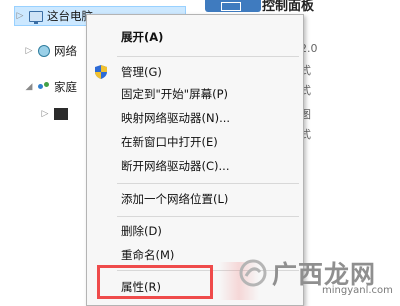 The image size is (400, 306). Describe the element at coordinates (169, 142) in the screenshot. I see `menu-item-label: 在新窗口中打开(E)` at that location.